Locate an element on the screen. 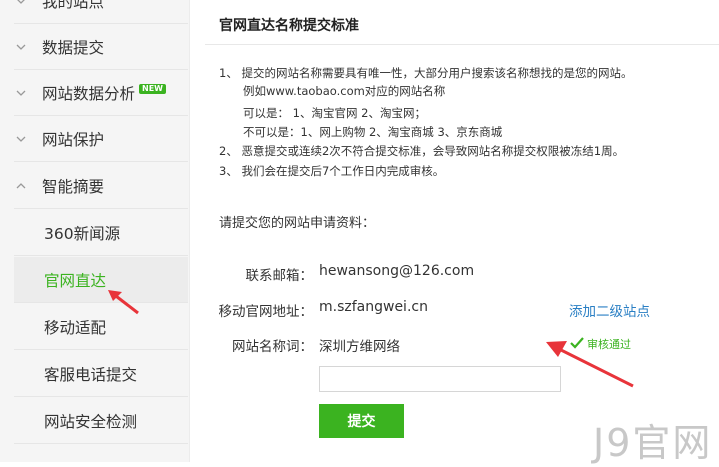  new-badge: NEW is located at coordinates (152, 88).